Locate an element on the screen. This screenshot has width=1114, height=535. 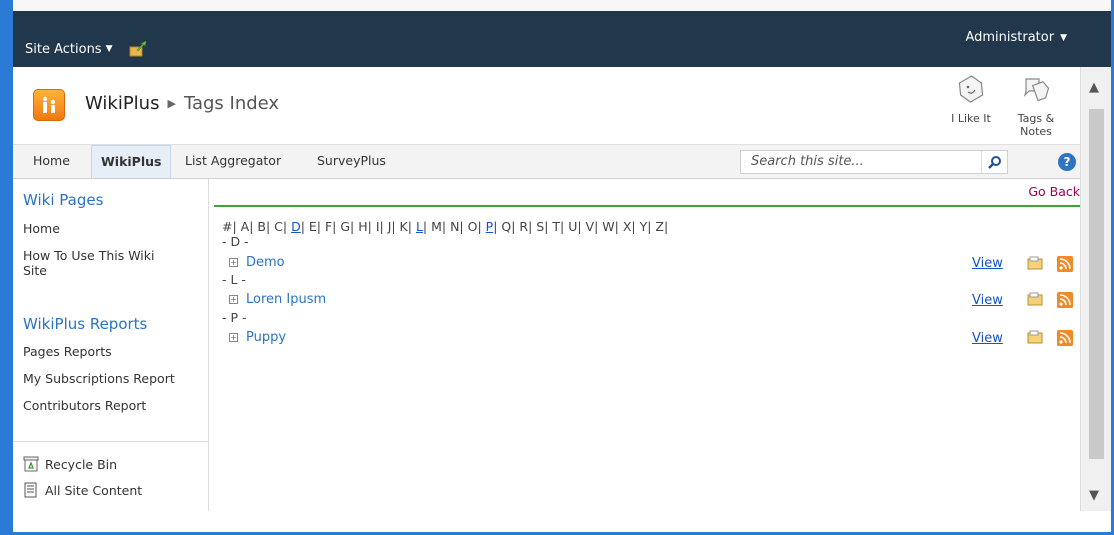
search-button is located at coordinates (994, 162).